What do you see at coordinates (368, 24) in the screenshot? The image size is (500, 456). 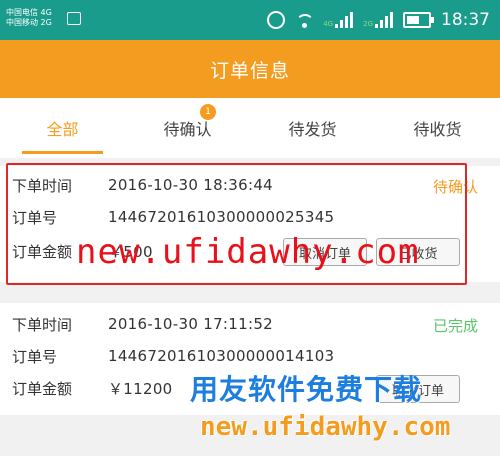 I see `network-type-2: 2G` at bounding box center [368, 24].